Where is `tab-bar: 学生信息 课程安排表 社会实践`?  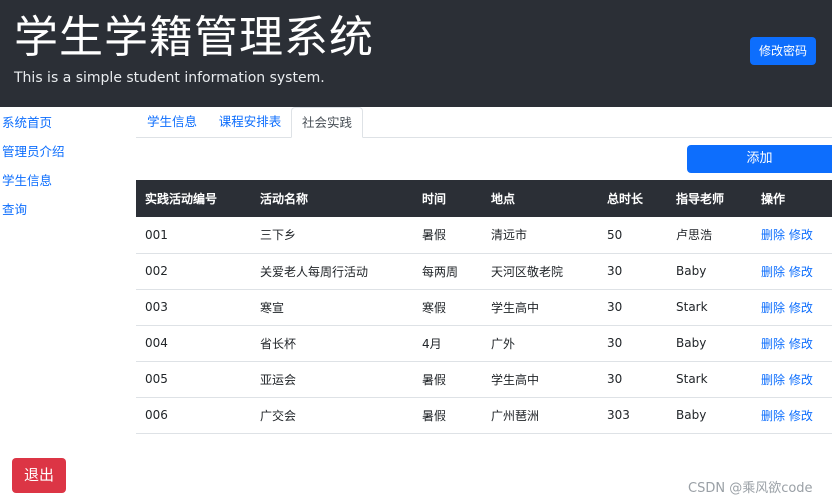
tab-bar: 学生信息 课程安排表 社会实践 is located at coordinates (484, 122).